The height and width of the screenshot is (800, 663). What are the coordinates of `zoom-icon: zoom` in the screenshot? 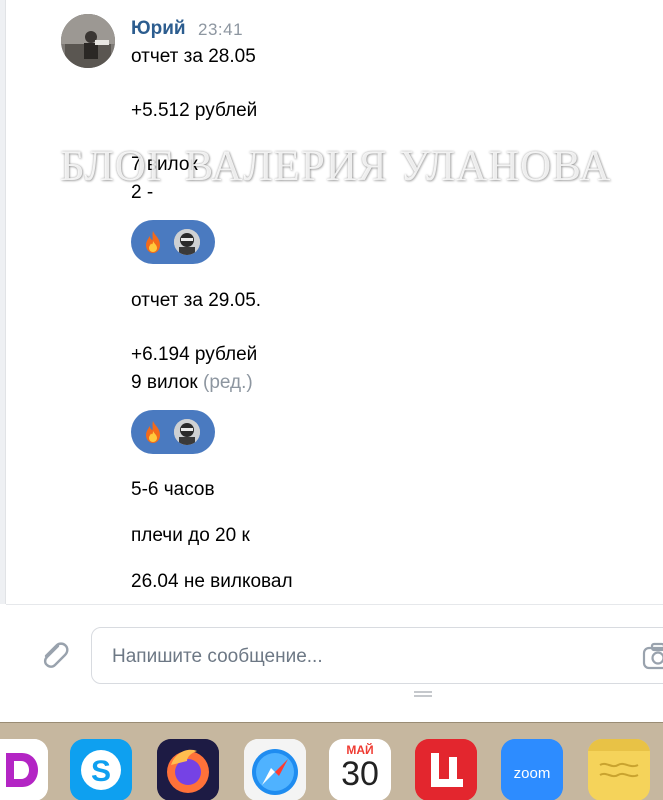 It's located at (532, 769).